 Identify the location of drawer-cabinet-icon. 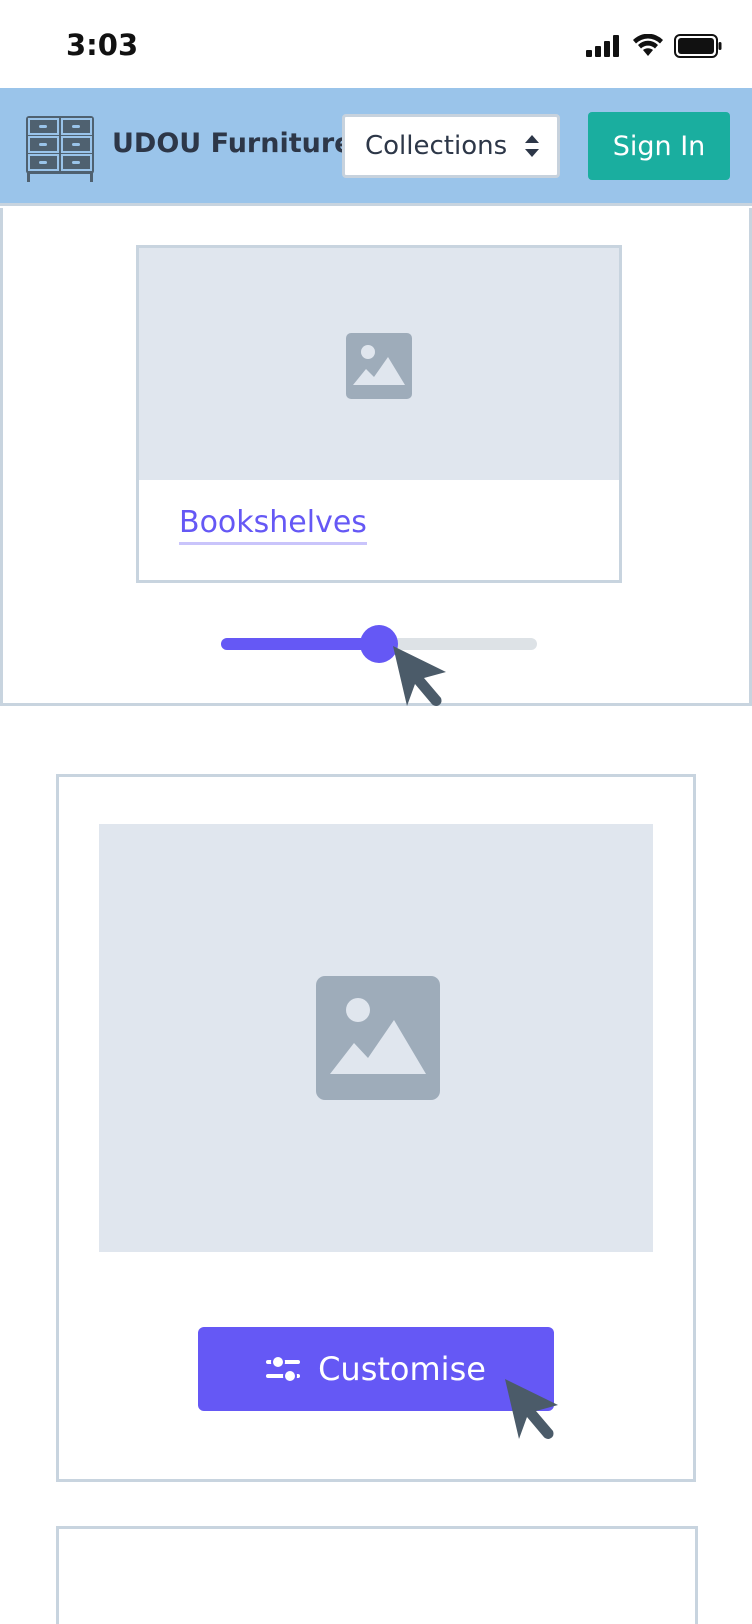
(60, 149).